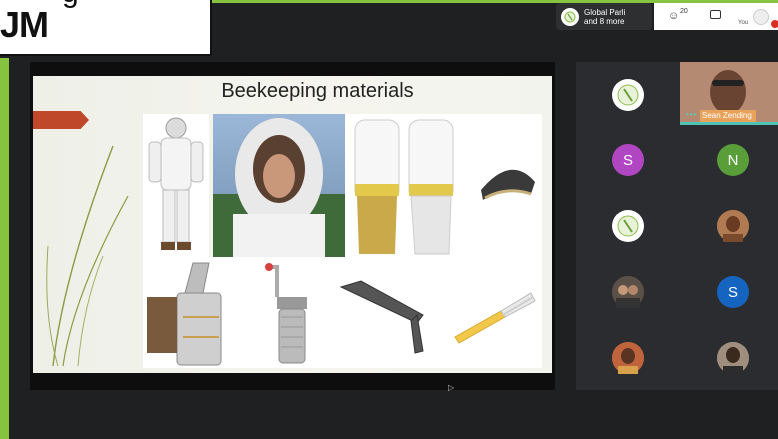  I want to click on chip-subtitle: and 8 more, so click(604, 21).